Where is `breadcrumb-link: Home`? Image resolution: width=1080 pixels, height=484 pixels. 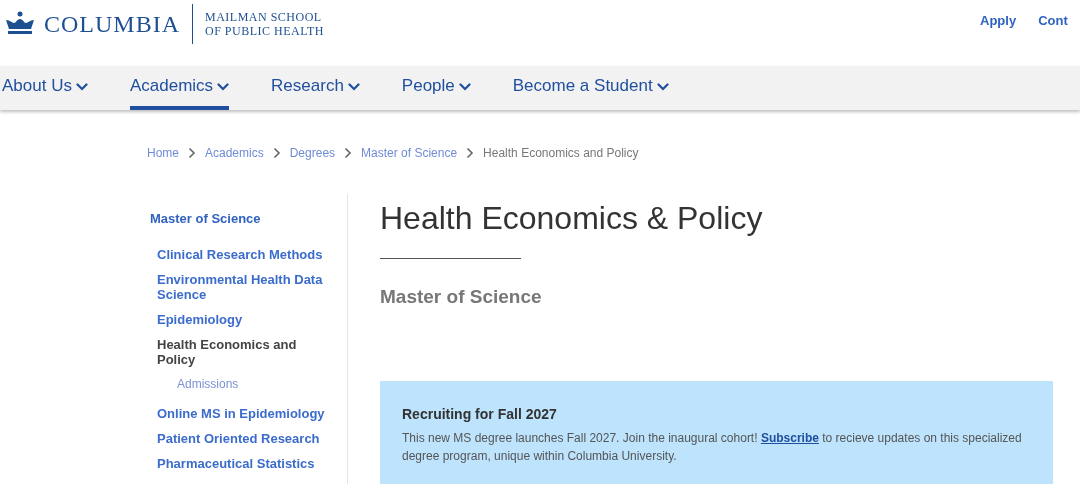
breadcrumb-link: Home is located at coordinates (163, 153).